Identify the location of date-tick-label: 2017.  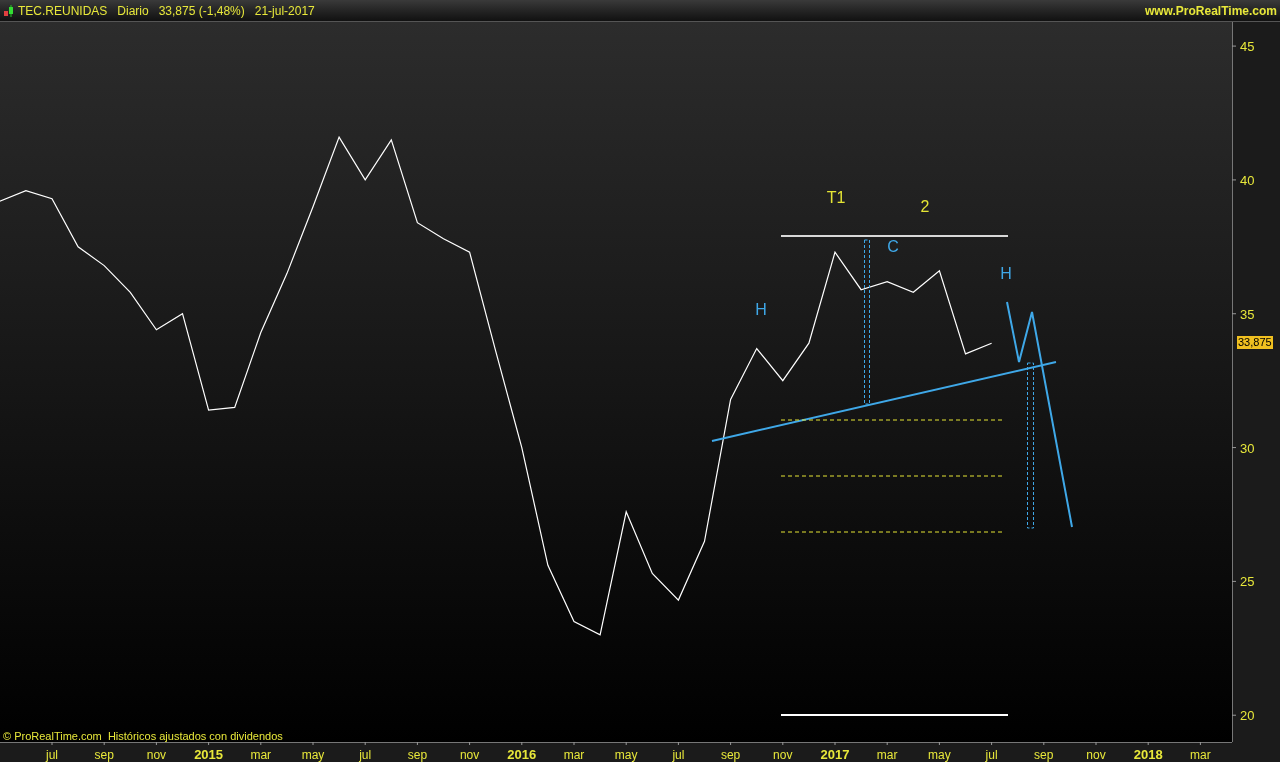
(835, 754).